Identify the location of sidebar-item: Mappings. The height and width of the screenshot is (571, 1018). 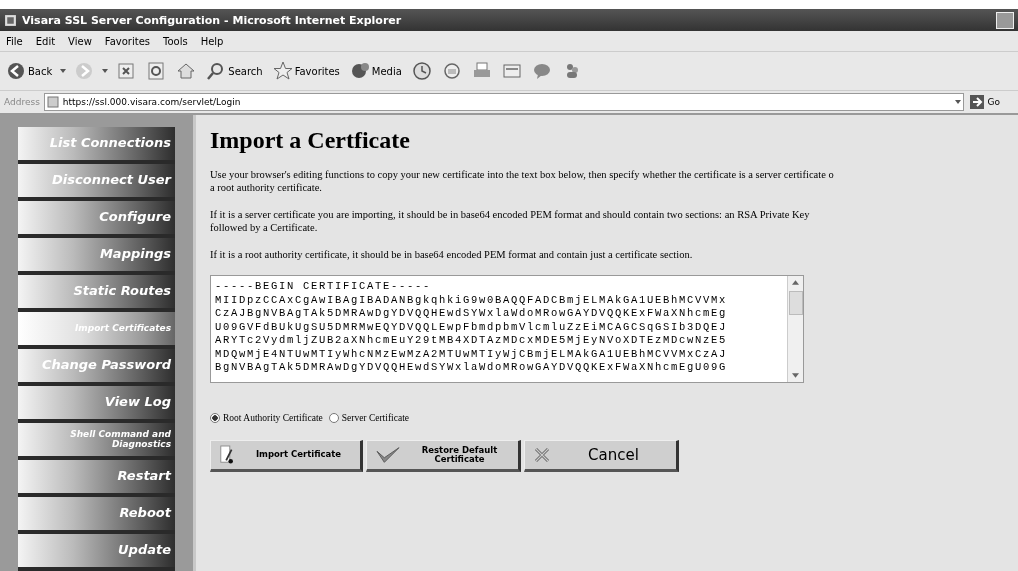
(96, 256).